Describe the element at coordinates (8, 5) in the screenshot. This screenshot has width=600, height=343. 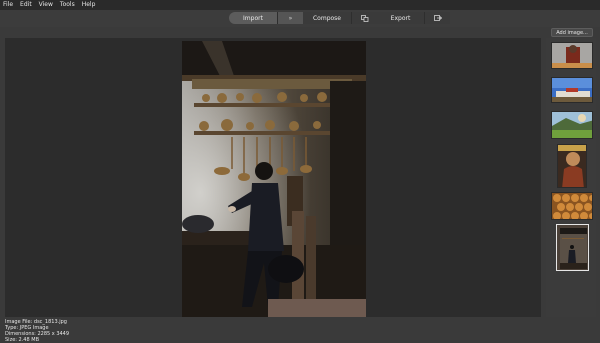
I see `menu-file: File` at that location.